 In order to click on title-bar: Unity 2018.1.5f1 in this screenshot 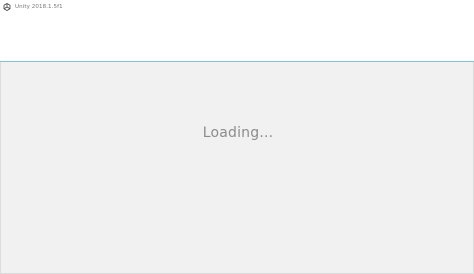, I will do `click(237, 7)`.